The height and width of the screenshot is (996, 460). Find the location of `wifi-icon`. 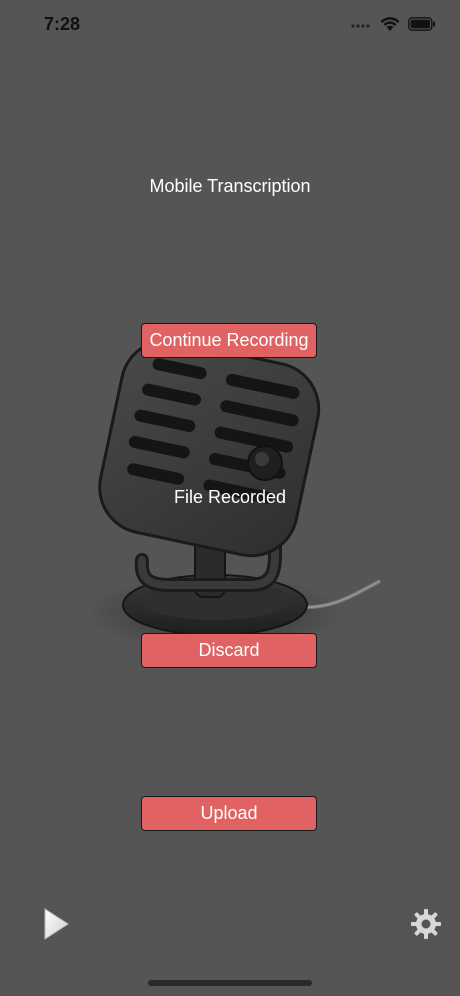

wifi-icon is located at coordinates (390, 24).